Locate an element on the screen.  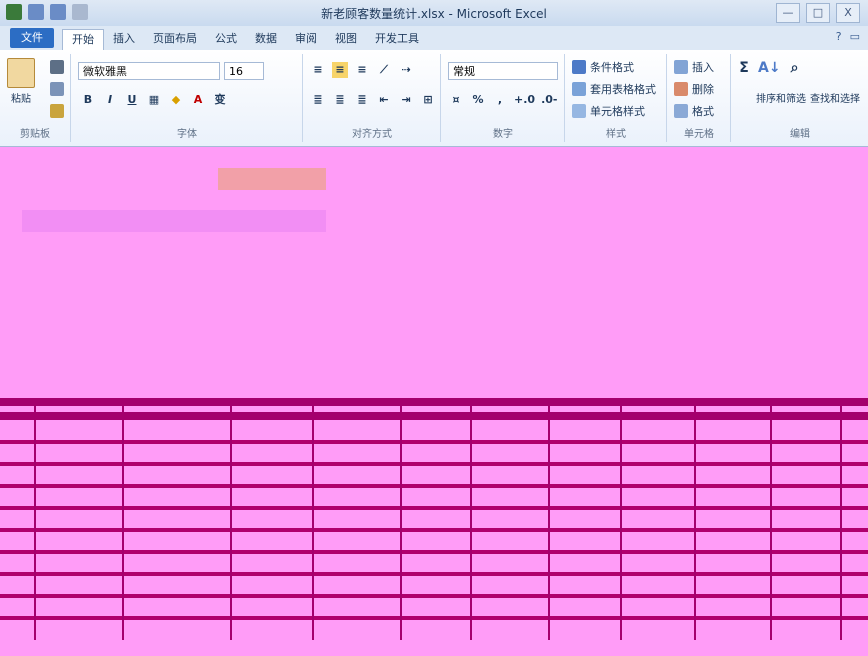
tab-home: 开始 is located at coordinates (83, 39).